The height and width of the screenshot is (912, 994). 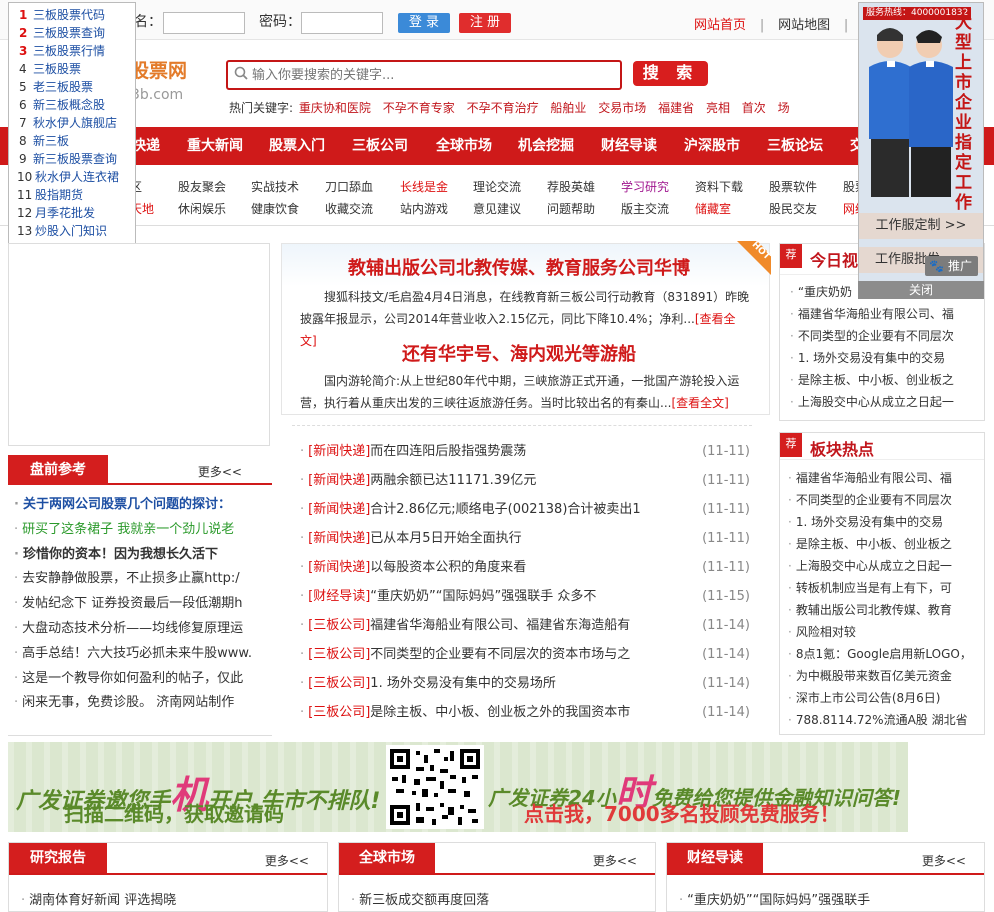 I want to click on subnav-link: 股民交友, so click(x=793, y=208).